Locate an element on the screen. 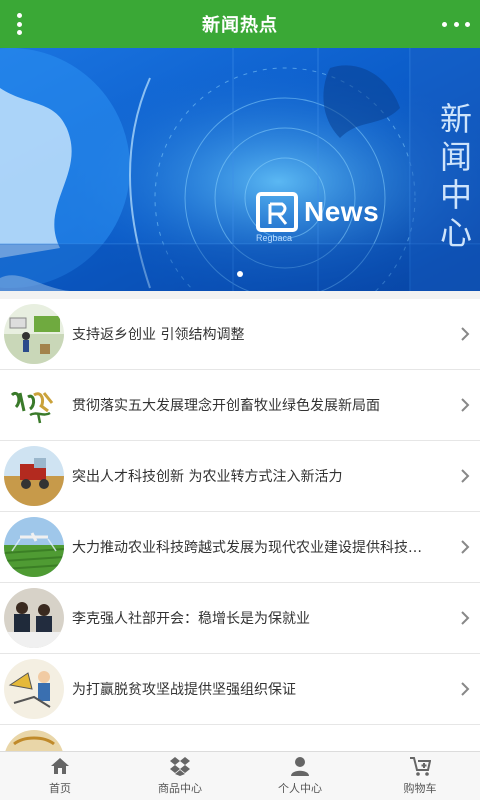 This screenshot has height=800, width=480. tab-label: 商品中心 is located at coordinates (180, 788).